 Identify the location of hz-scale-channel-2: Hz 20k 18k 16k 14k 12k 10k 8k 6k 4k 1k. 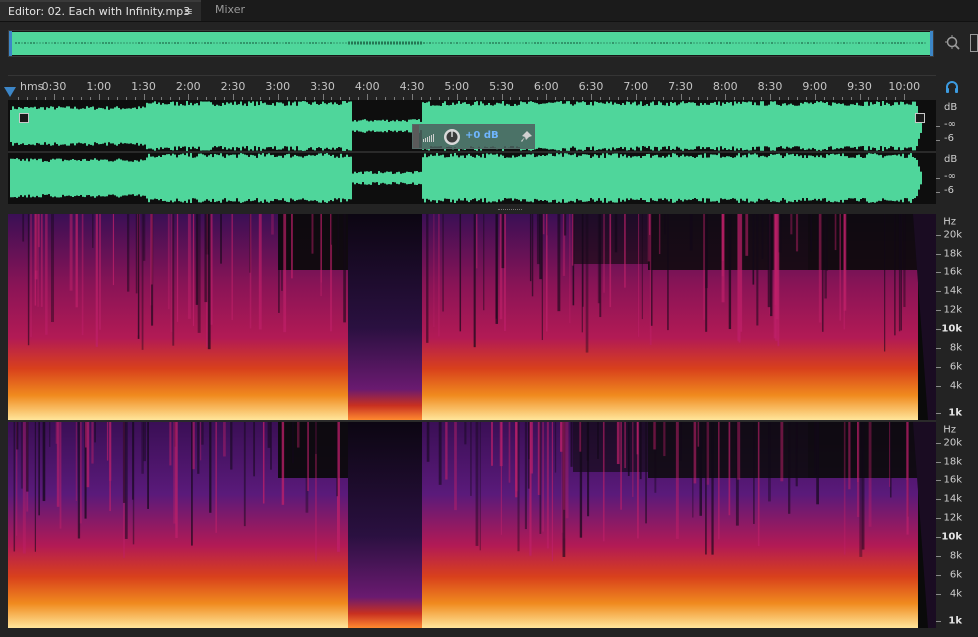
(957, 525).